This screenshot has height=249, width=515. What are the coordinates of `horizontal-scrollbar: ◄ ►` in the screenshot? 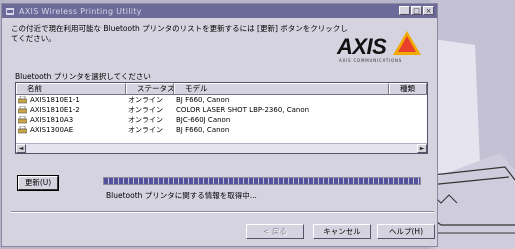 It's located at (221, 148).